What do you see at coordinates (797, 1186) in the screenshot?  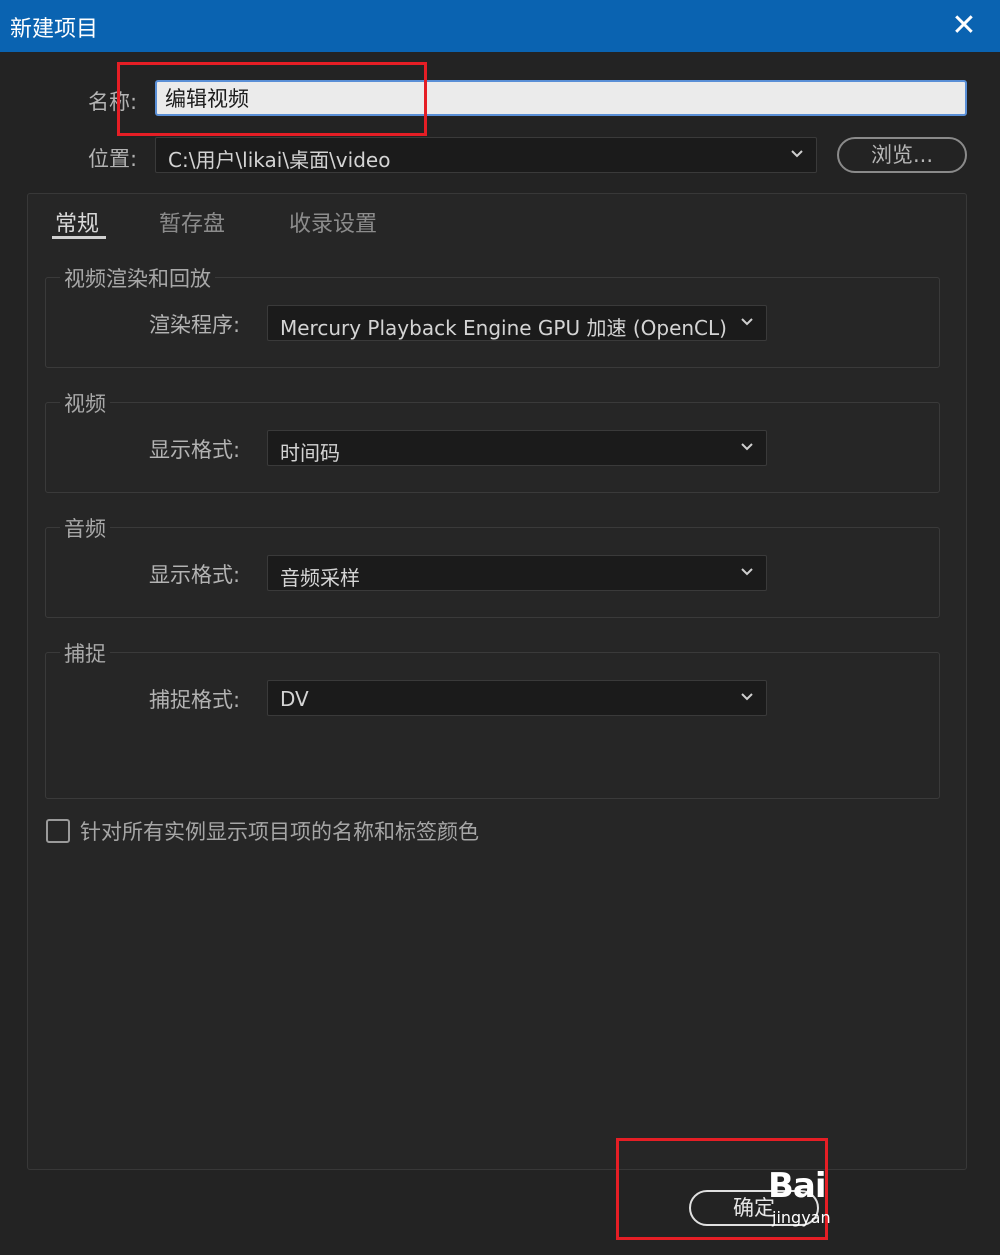 I see `watermark-main-text: Bai` at bounding box center [797, 1186].